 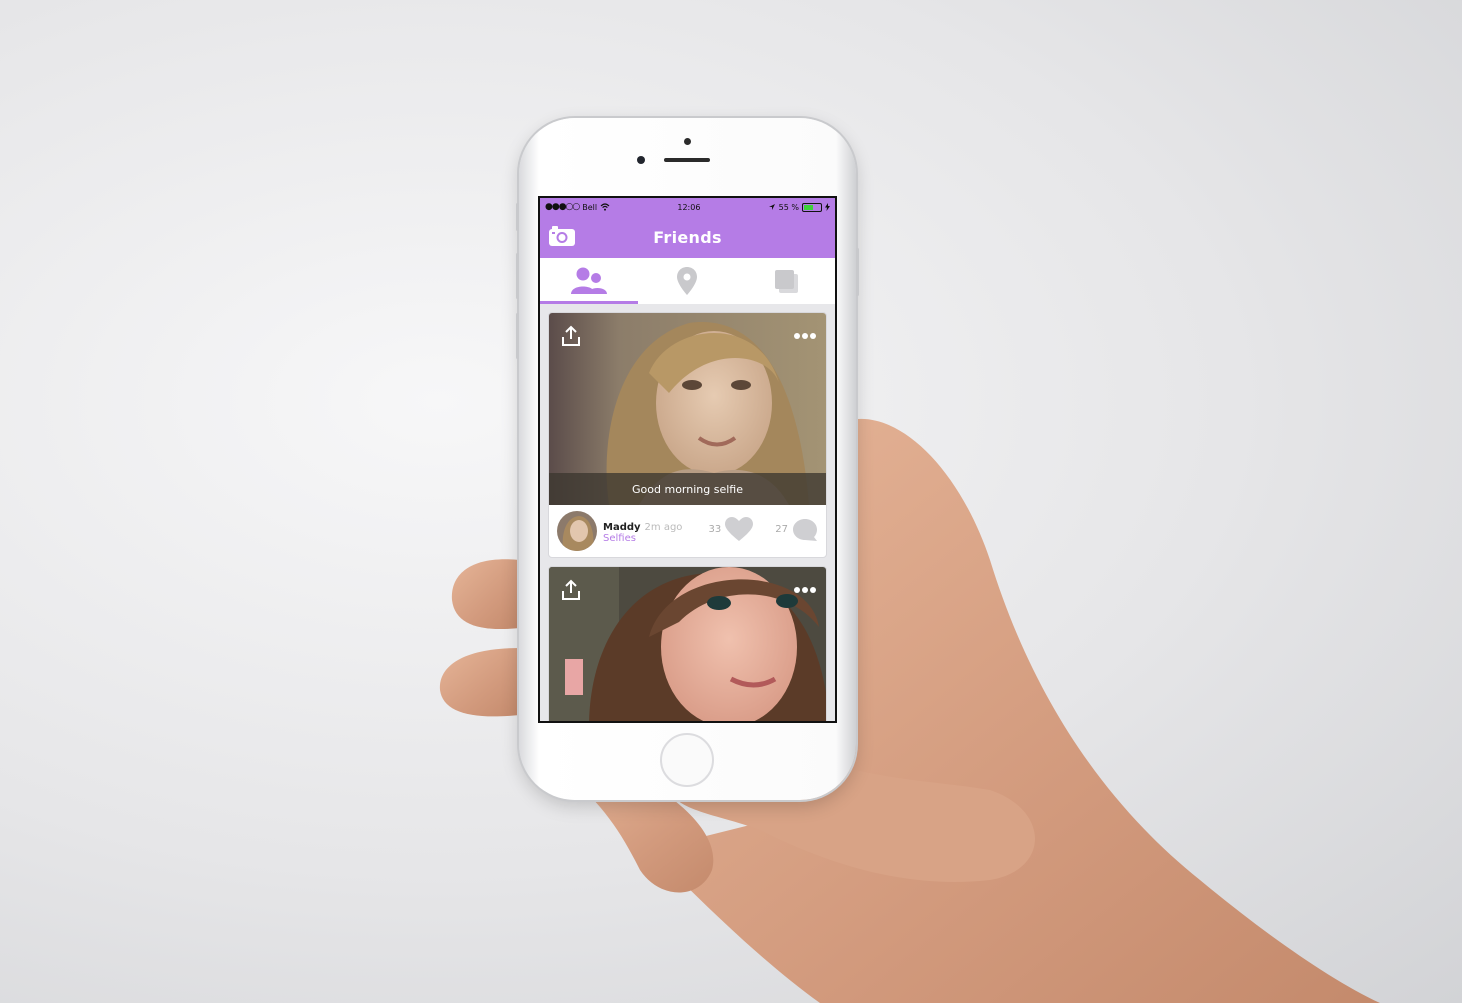 What do you see at coordinates (687, 409) in the screenshot?
I see `post-photo: Good morning selfie` at bounding box center [687, 409].